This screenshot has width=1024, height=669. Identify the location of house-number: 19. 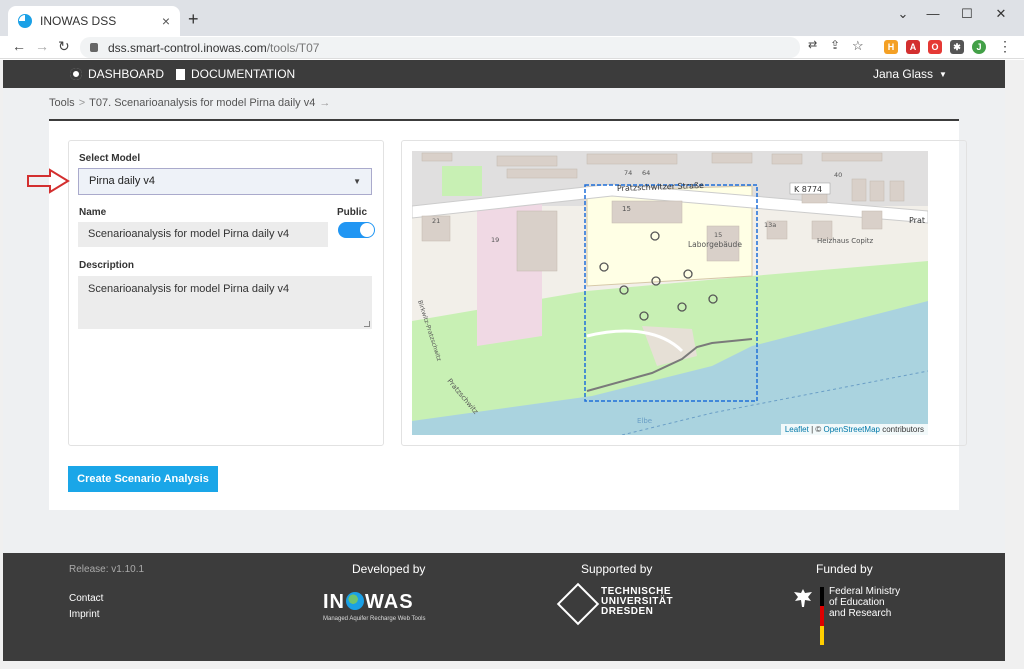
(495, 240).